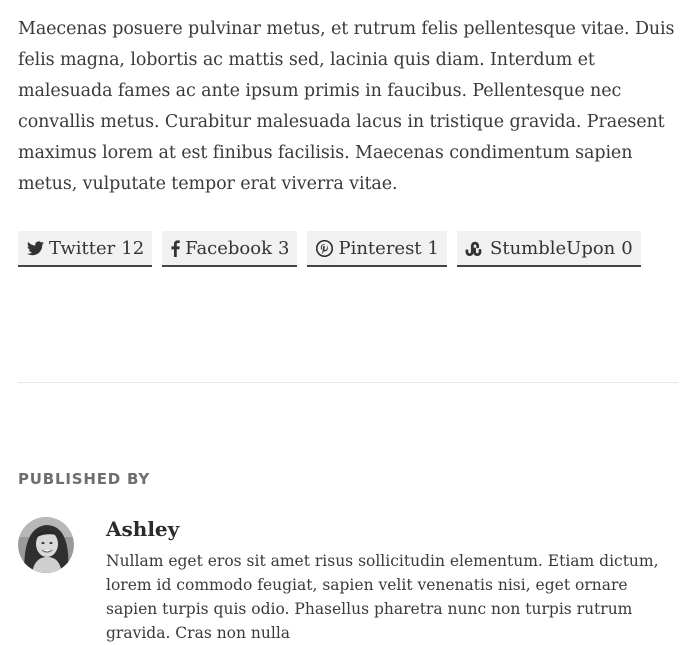 Image resolution: width=697 pixels, height=645 pixels. I want to click on twitter-share-button: Twitter 12, so click(85, 249).